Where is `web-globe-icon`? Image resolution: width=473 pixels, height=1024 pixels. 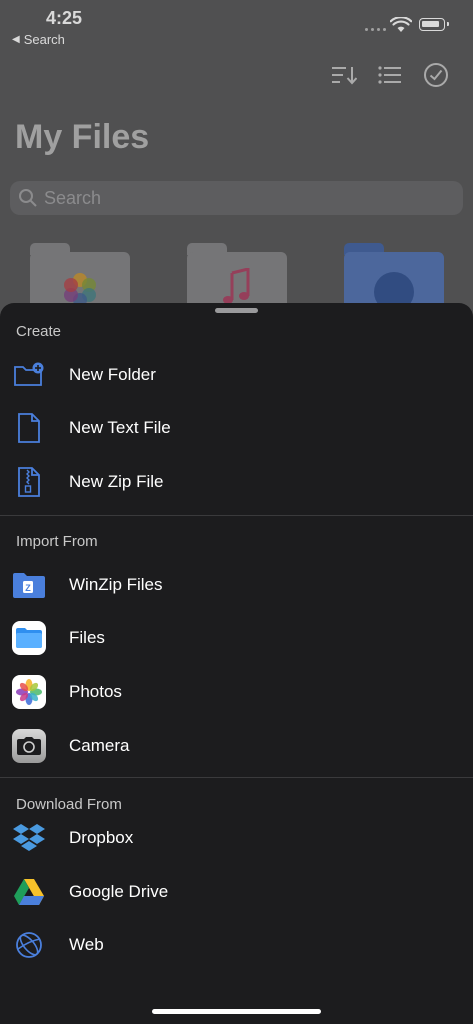 web-globe-icon is located at coordinates (29, 945).